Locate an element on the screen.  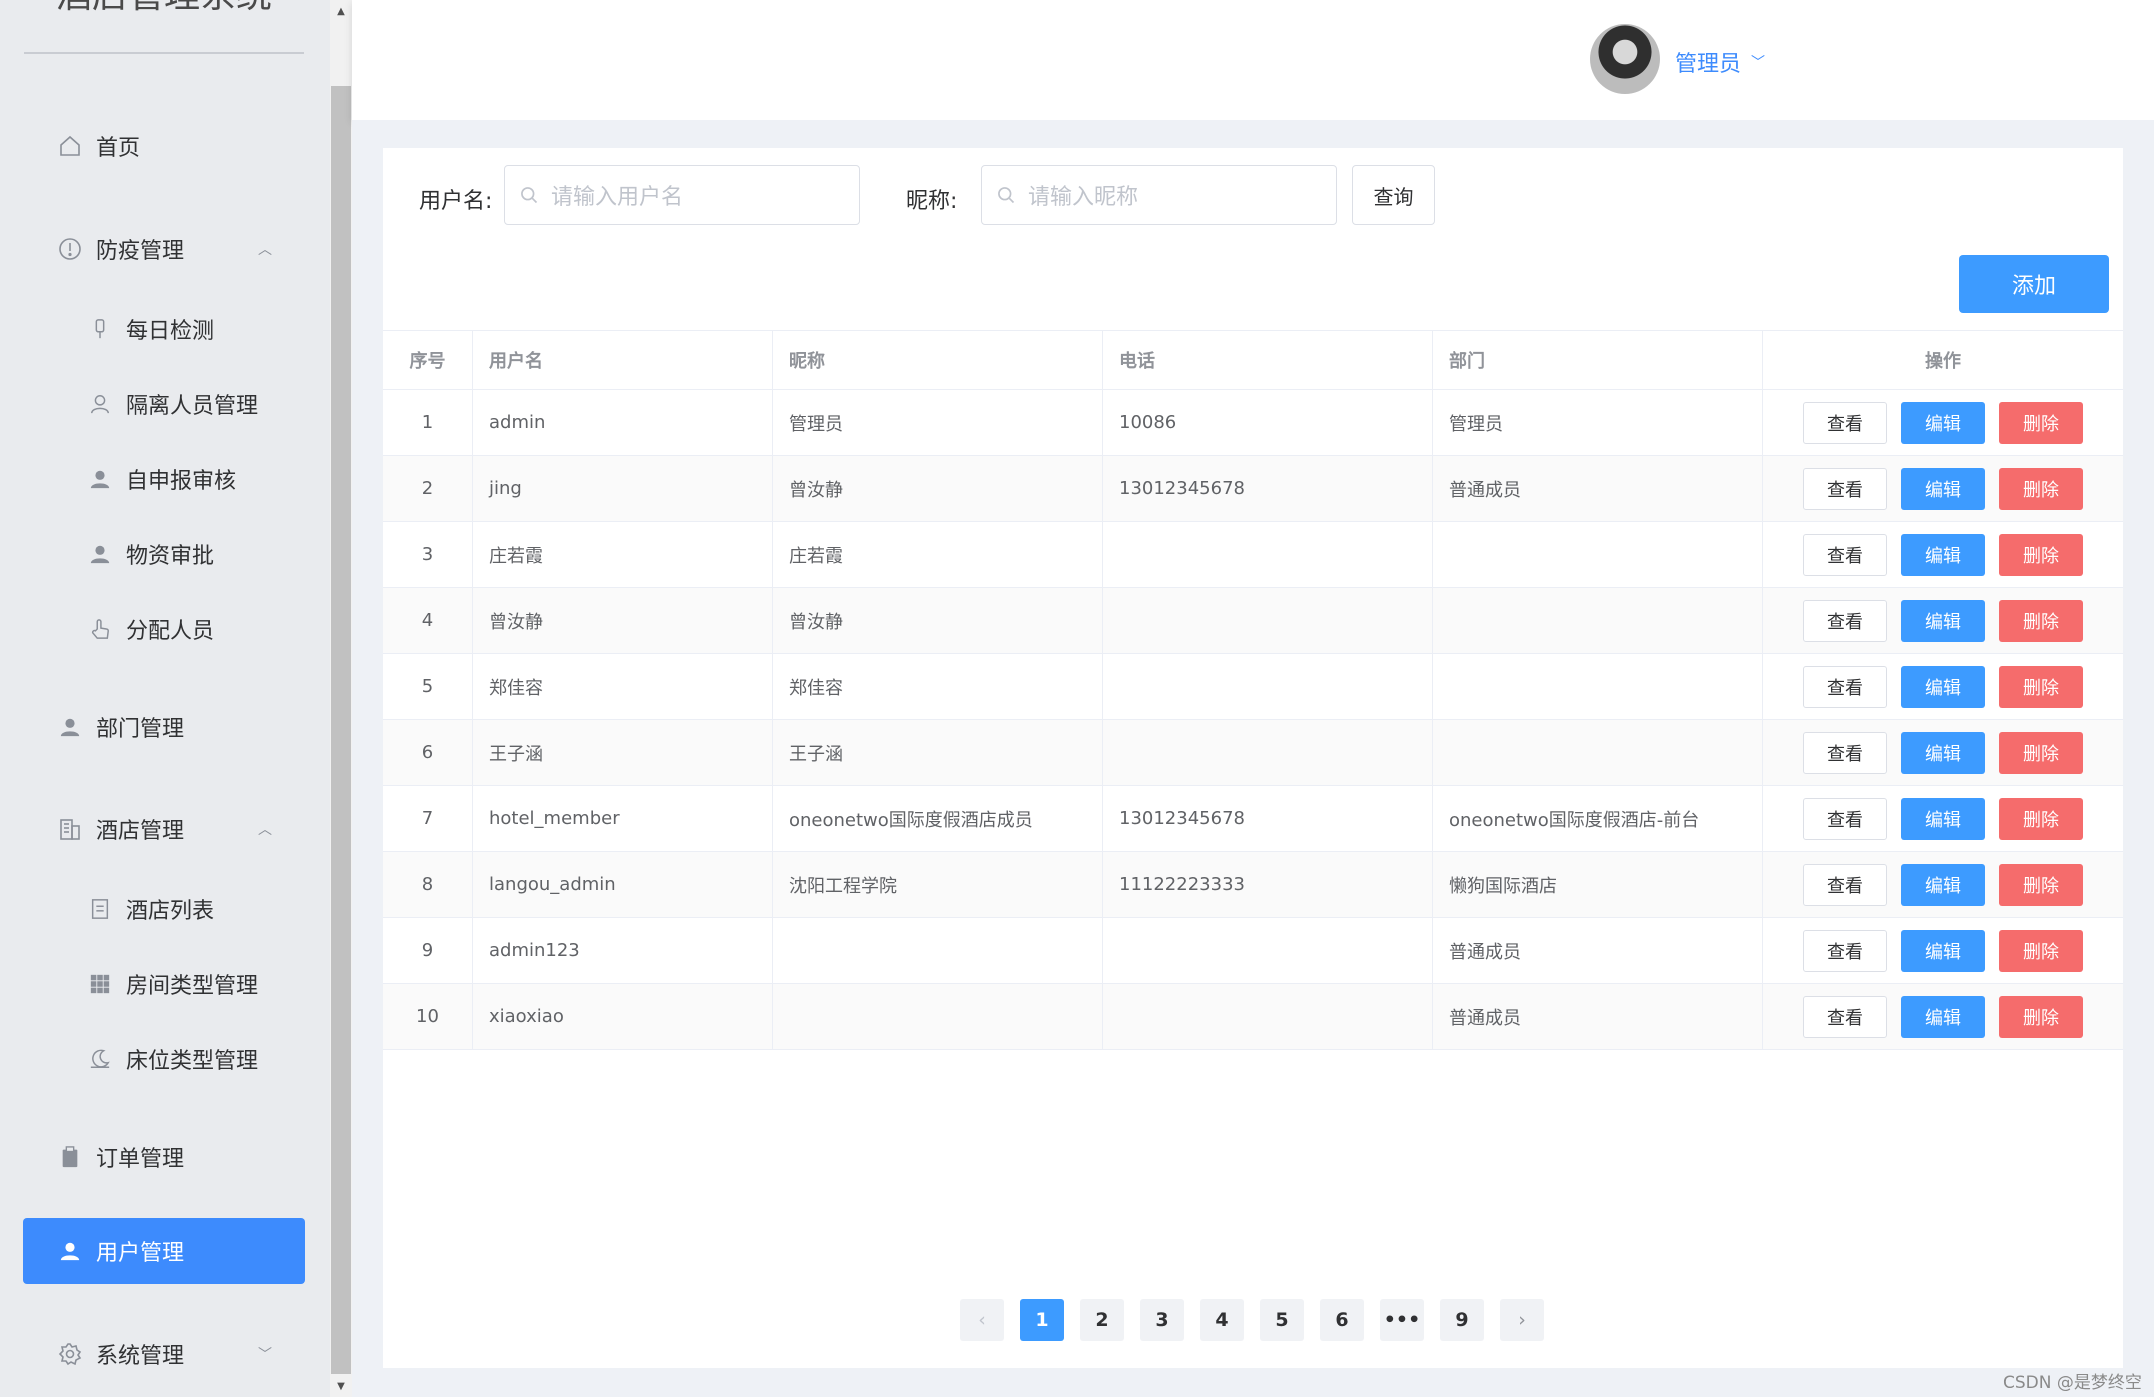
sidebar-item-department: 部门管理 is located at coordinates (165, 727).